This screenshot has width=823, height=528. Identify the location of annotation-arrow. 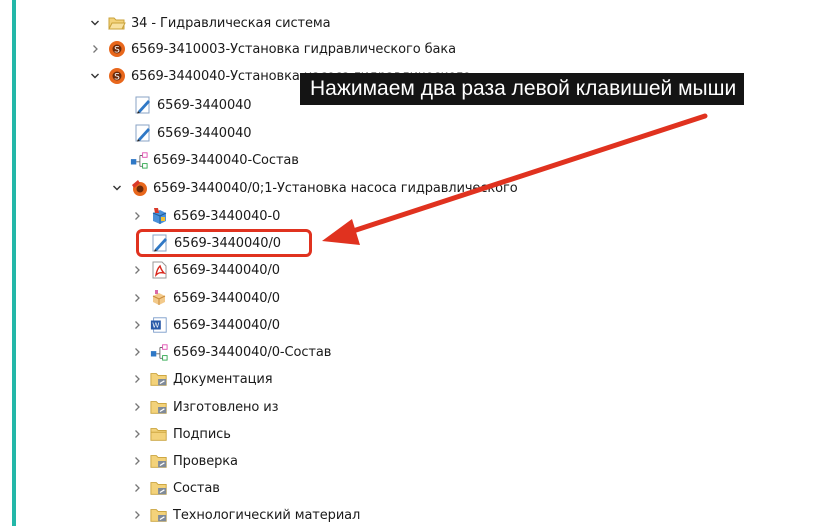
(515, 179).